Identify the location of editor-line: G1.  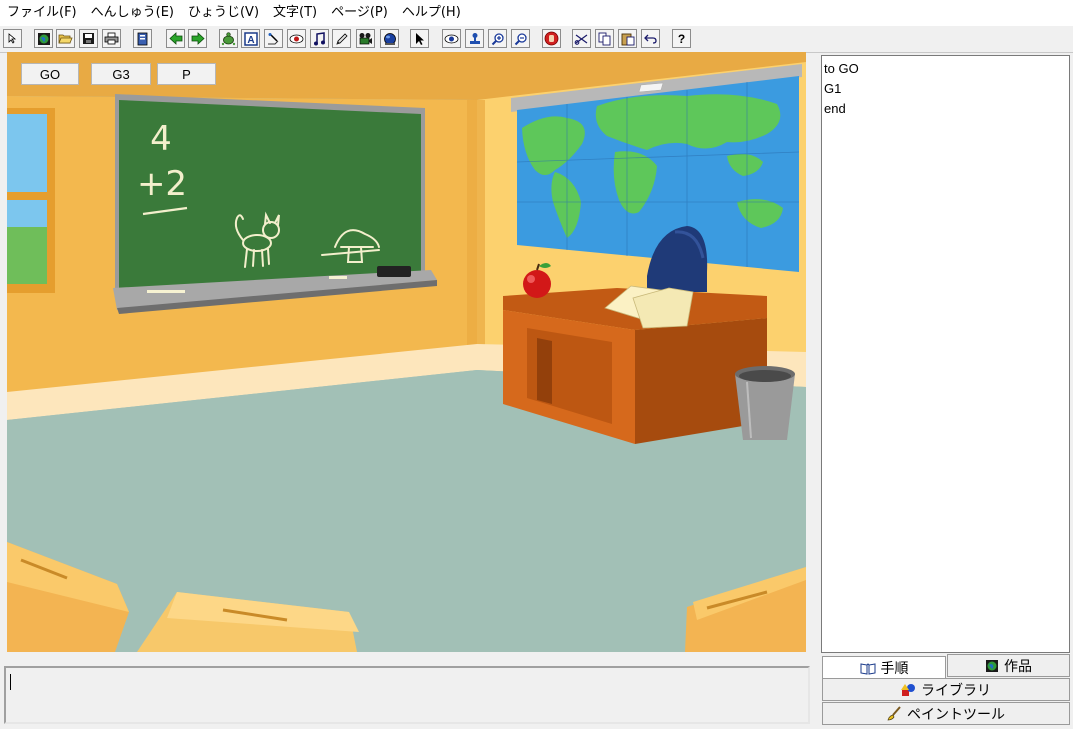
(833, 88).